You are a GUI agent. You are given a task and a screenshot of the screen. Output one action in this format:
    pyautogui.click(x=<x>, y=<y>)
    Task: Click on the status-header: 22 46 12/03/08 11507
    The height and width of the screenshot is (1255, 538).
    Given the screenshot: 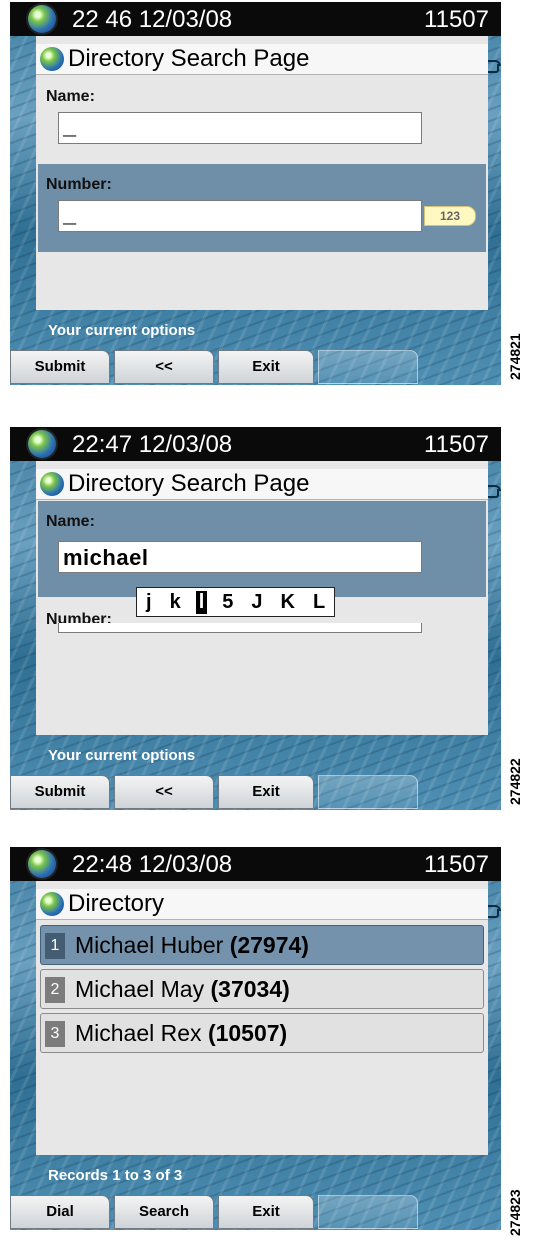 What is the action you would take?
    pyautogui.click(x=255, y=19)
    